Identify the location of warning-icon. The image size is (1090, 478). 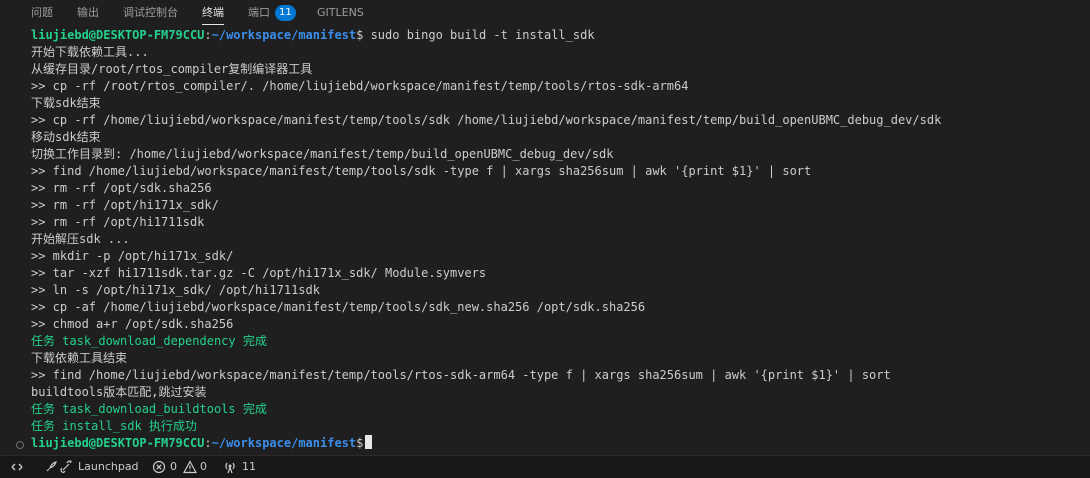
(190, 467).